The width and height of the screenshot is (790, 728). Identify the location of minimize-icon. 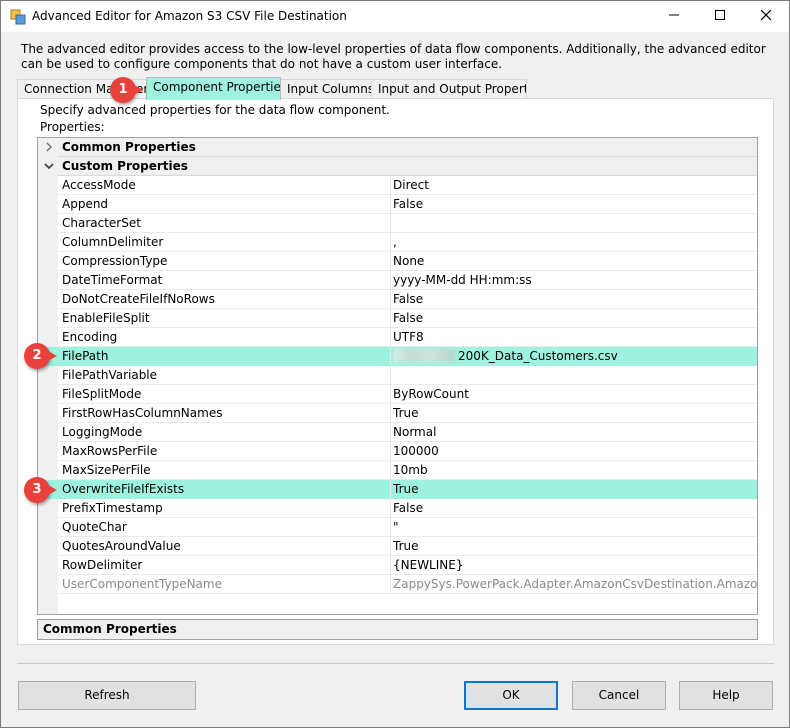
(674, 16).